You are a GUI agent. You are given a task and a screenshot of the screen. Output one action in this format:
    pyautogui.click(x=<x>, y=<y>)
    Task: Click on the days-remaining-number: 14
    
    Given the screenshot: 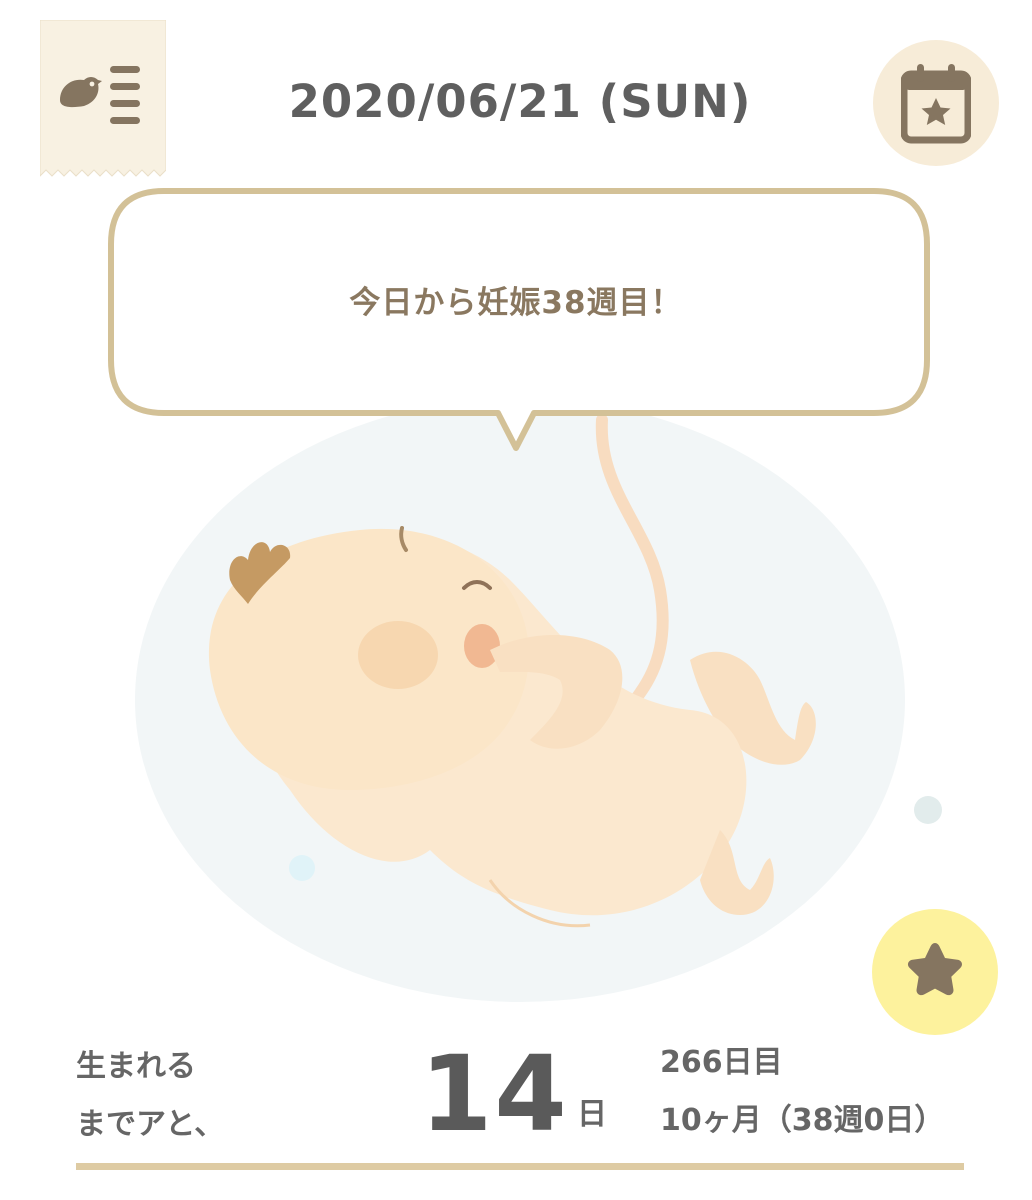 What is the action you would take?
    pyautogui.click(x=494, y=1094)
    